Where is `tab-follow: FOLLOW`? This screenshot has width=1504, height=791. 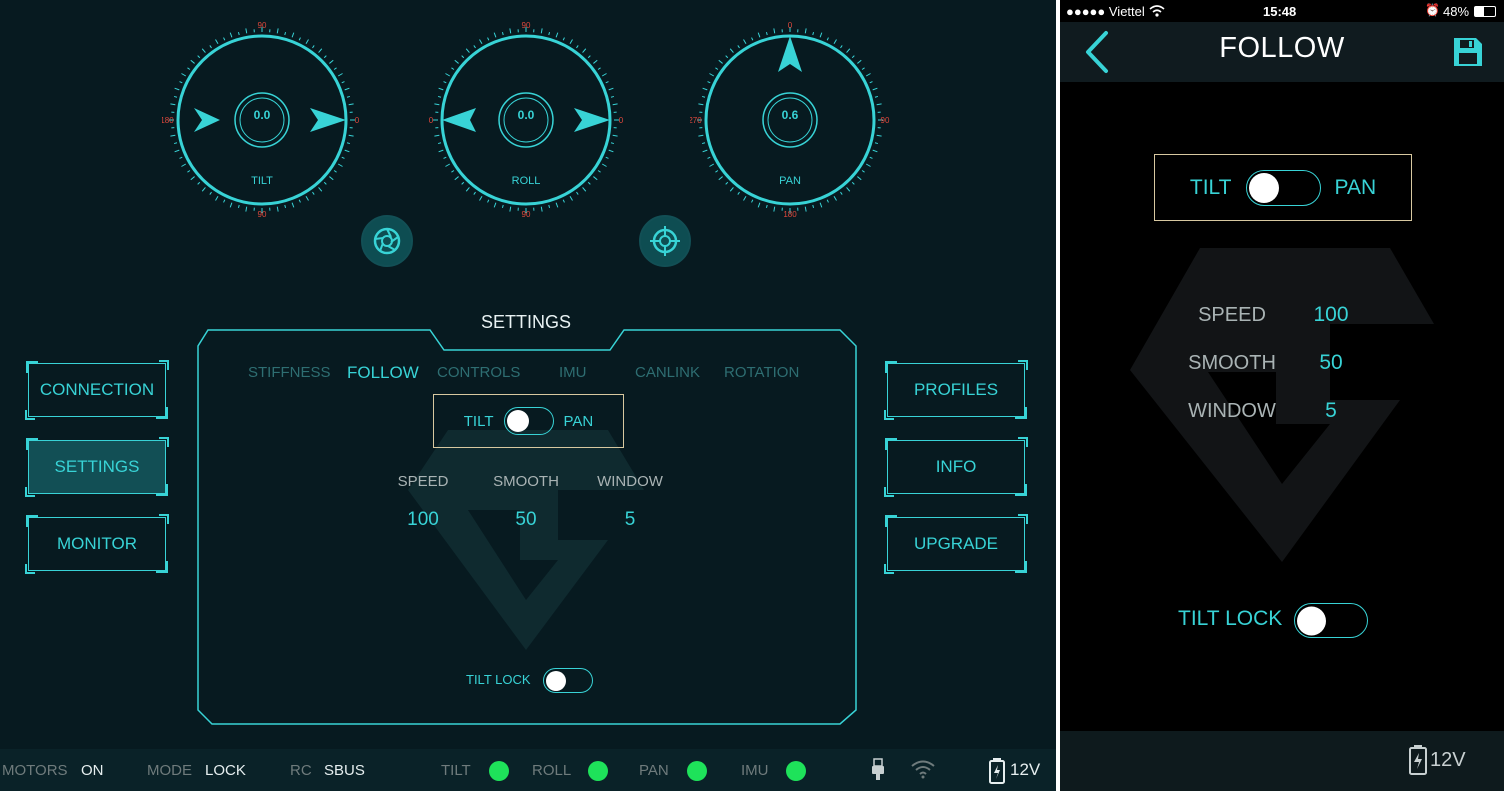
tab-follow: FOLLOW is located at coordinates (383, 373).